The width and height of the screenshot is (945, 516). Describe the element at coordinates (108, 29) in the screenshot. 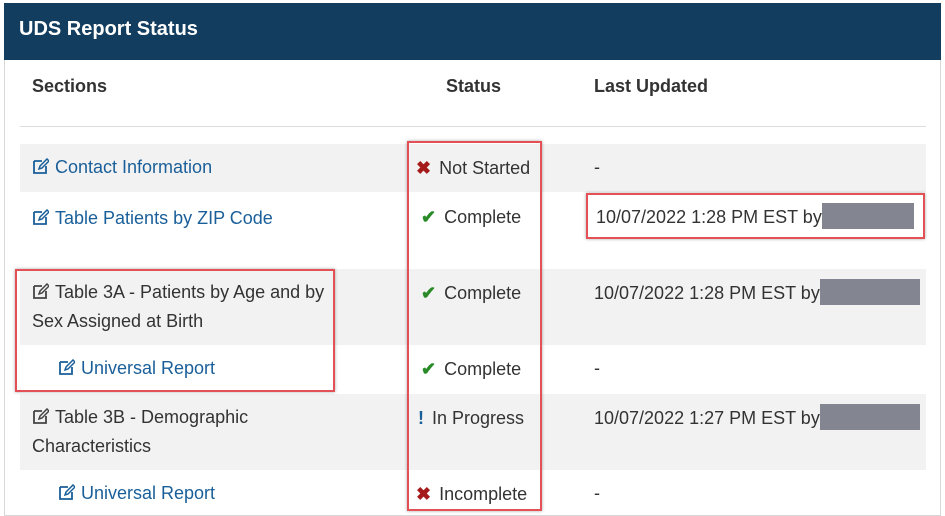

I see `panel-title: UDS Report Status` at that location.